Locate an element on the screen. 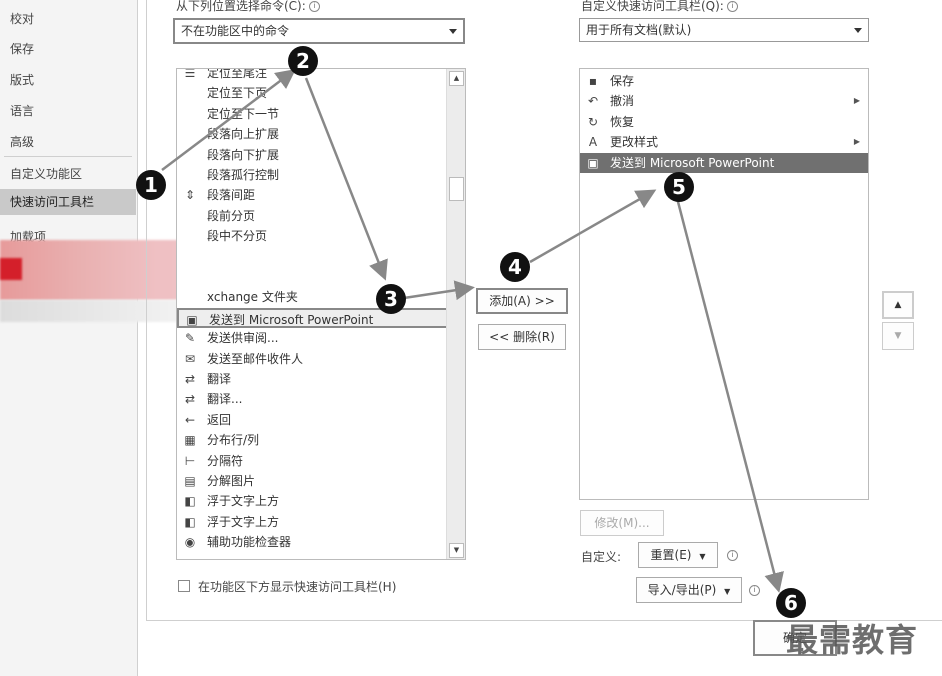 Image resolution: width=942 pixels, height=676 pixels. step-5-marker: 5 is located at coordinates (679, 187).